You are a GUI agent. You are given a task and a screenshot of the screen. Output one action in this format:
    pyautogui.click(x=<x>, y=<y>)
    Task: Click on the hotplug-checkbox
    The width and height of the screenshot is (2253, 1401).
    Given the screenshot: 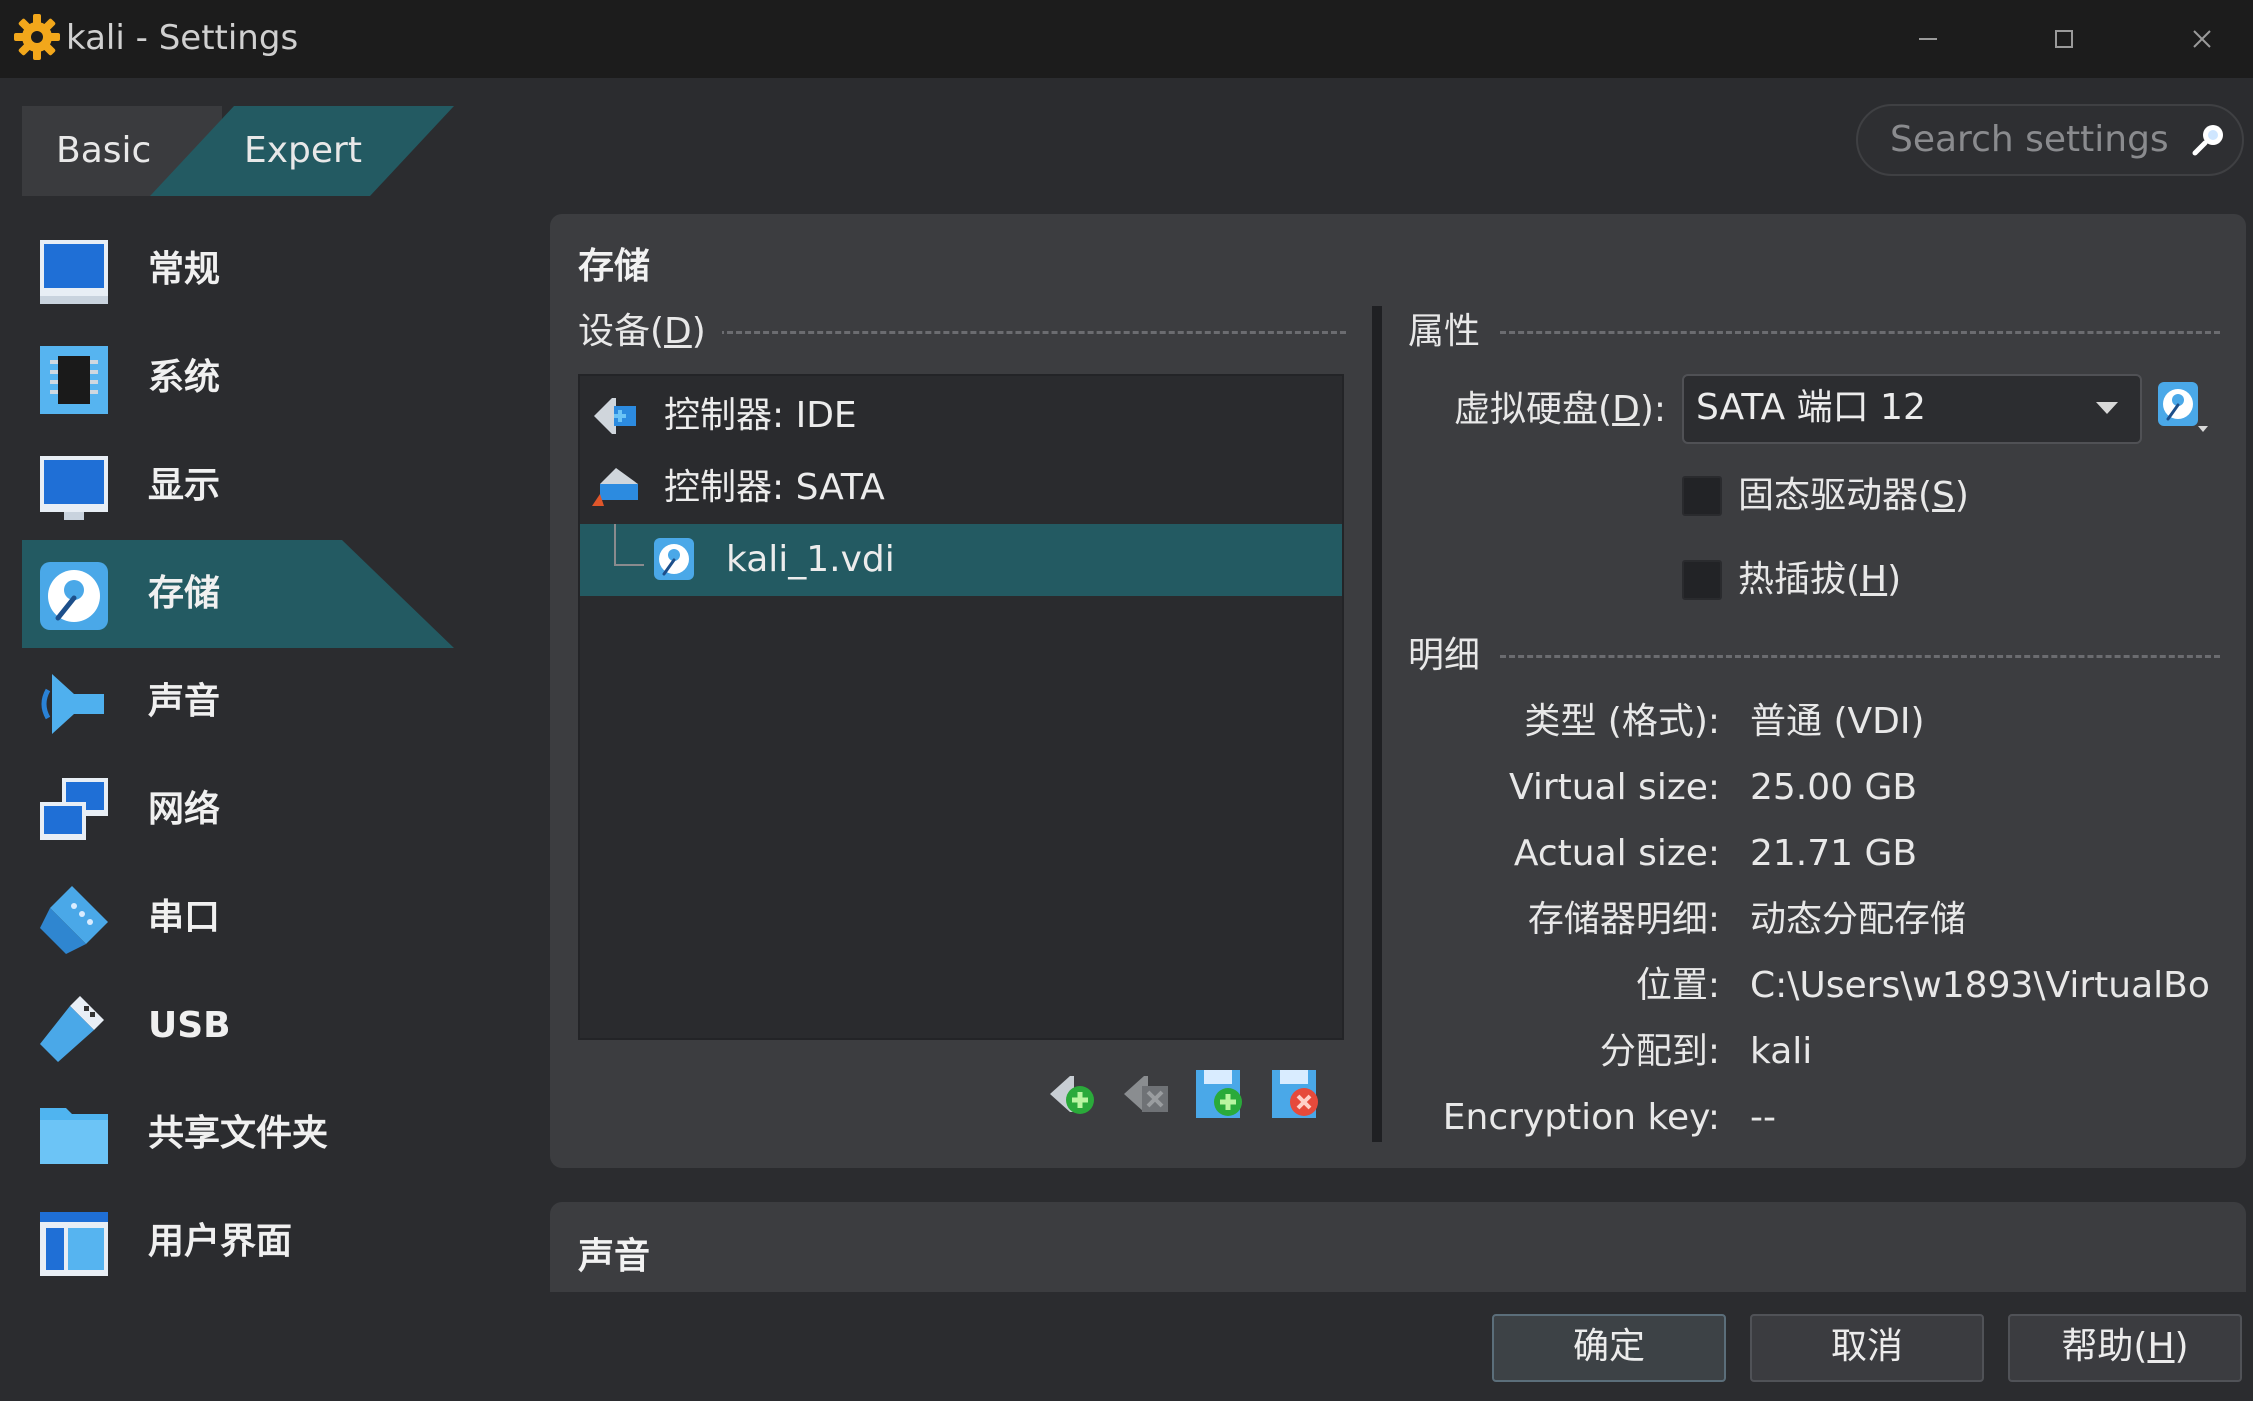 What is the action you would take?
    pyautogui.click(x=1702, y=580)
    